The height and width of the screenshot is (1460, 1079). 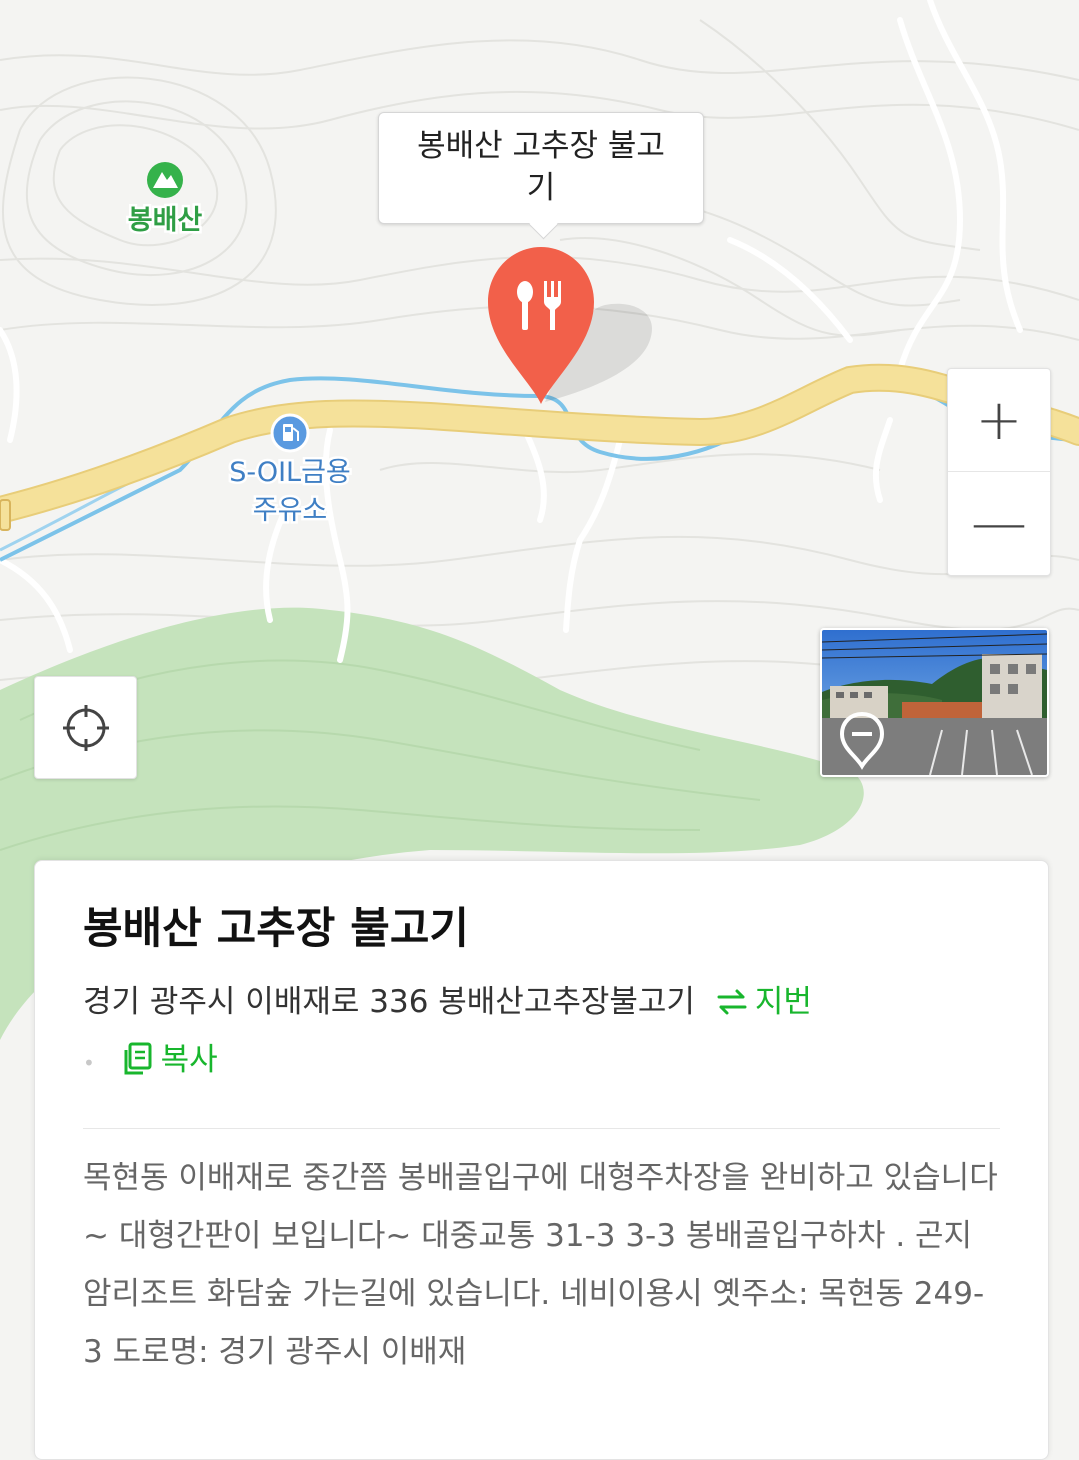 I want to click on gas-station-label-line2: 주유소, so click(x=290, y=511).